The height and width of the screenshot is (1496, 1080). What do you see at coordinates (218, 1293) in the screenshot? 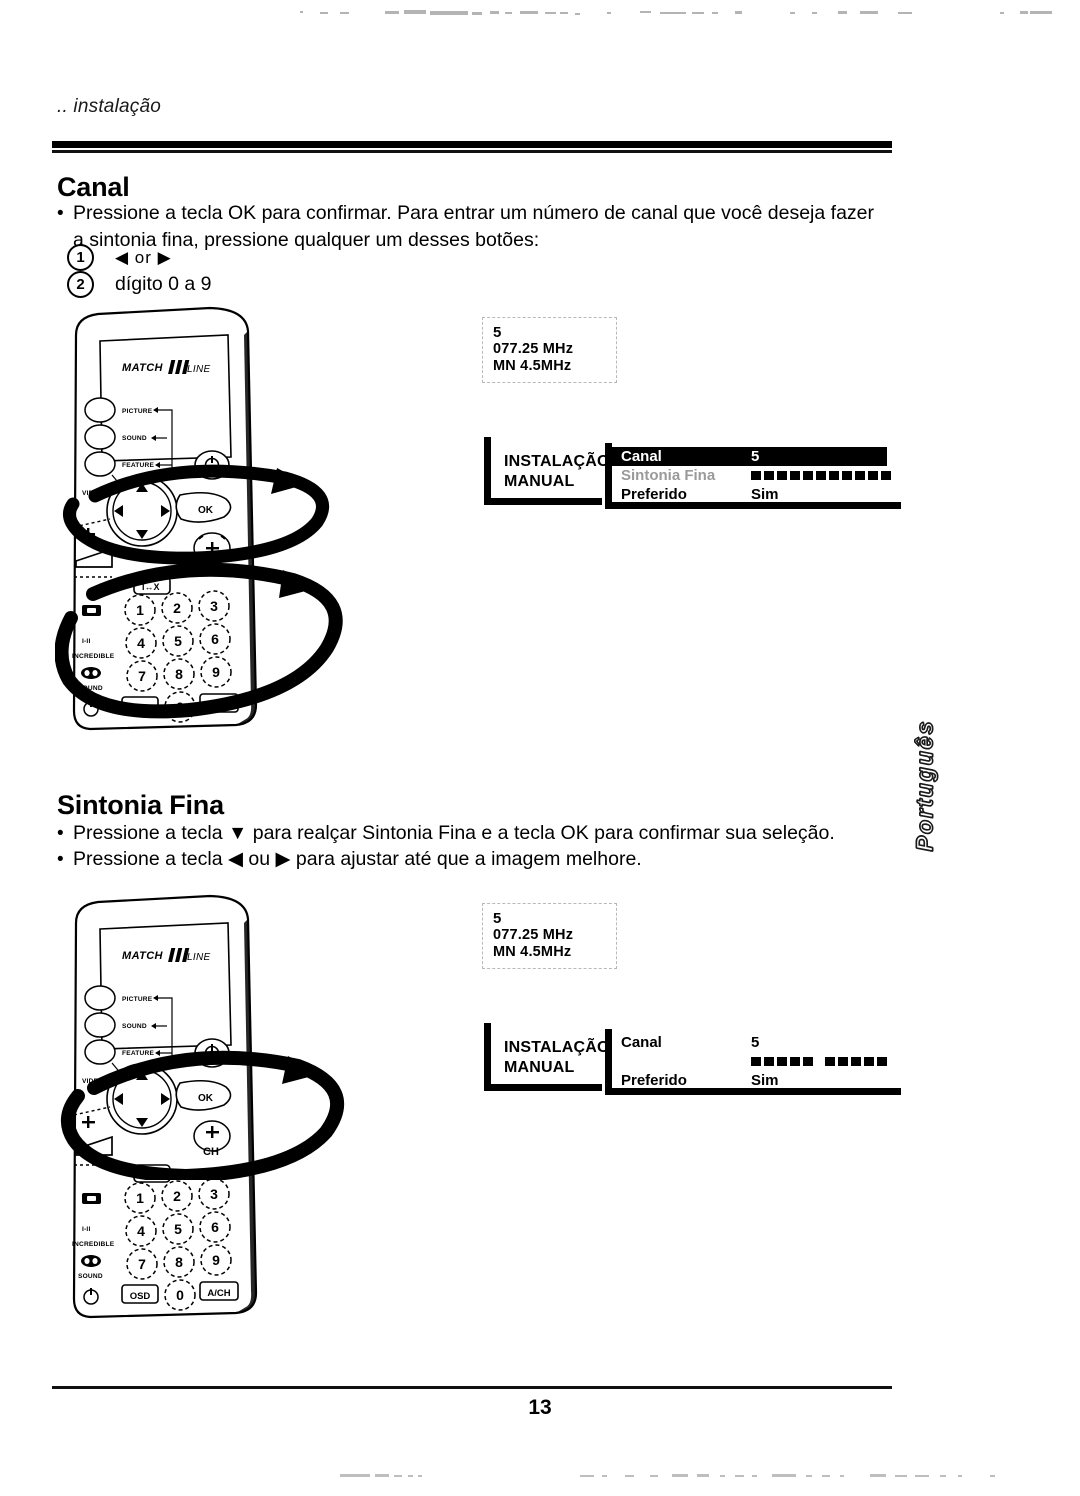
I see `svg-text: A/CH` at bounding box center [218, 1293].